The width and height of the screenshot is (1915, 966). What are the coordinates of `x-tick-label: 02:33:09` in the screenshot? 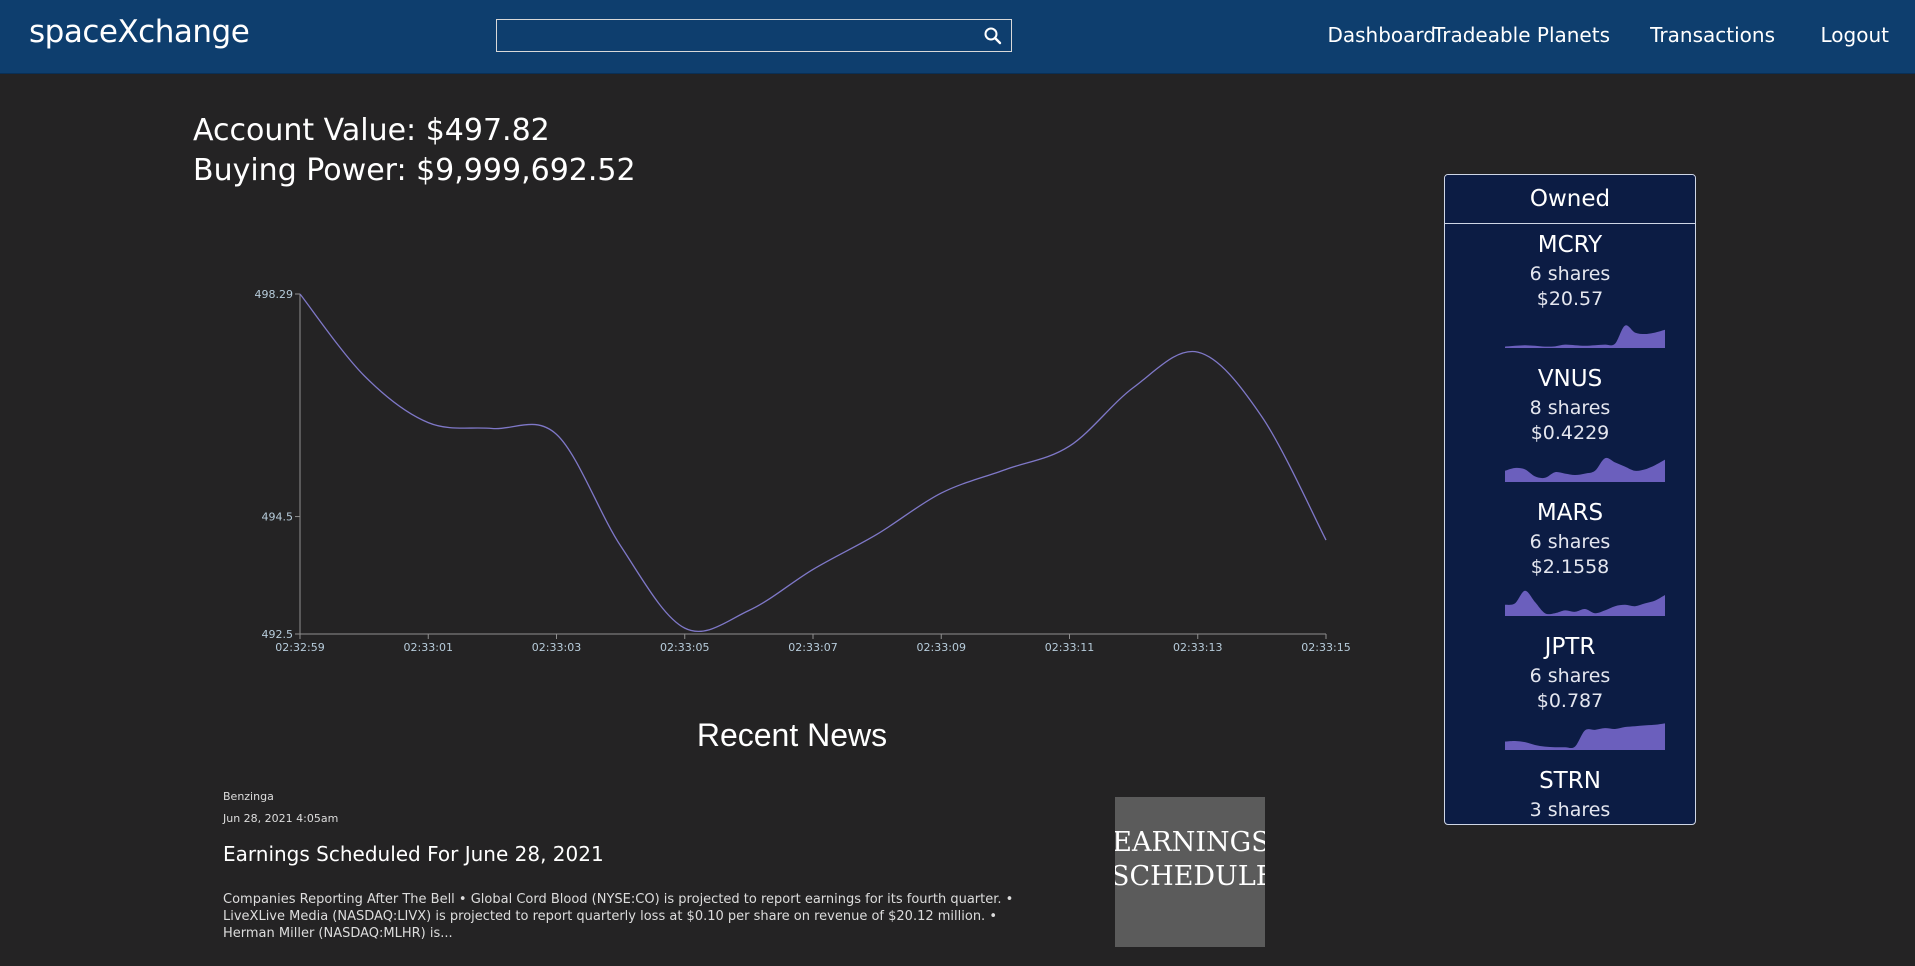 It's located at (941, 647).